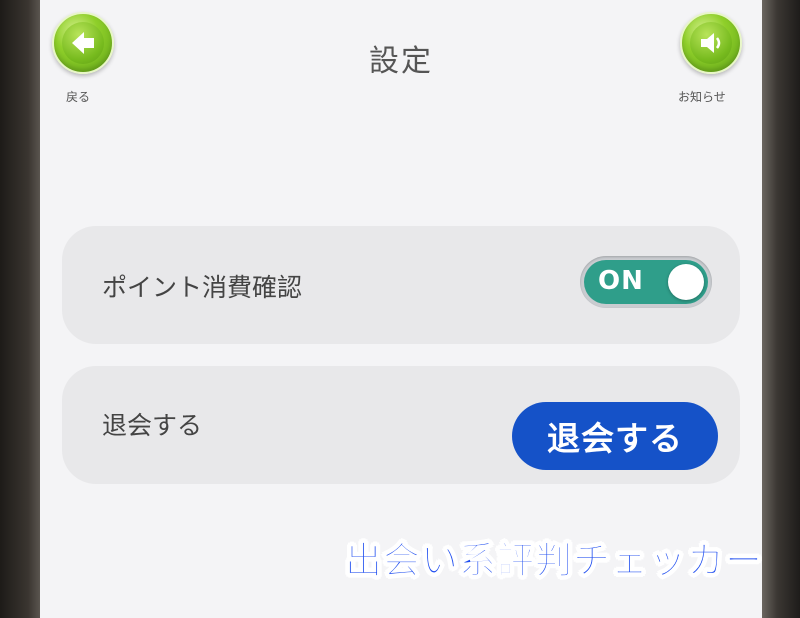  I want to click on toggle-state-text: ON, so click(621, 281).